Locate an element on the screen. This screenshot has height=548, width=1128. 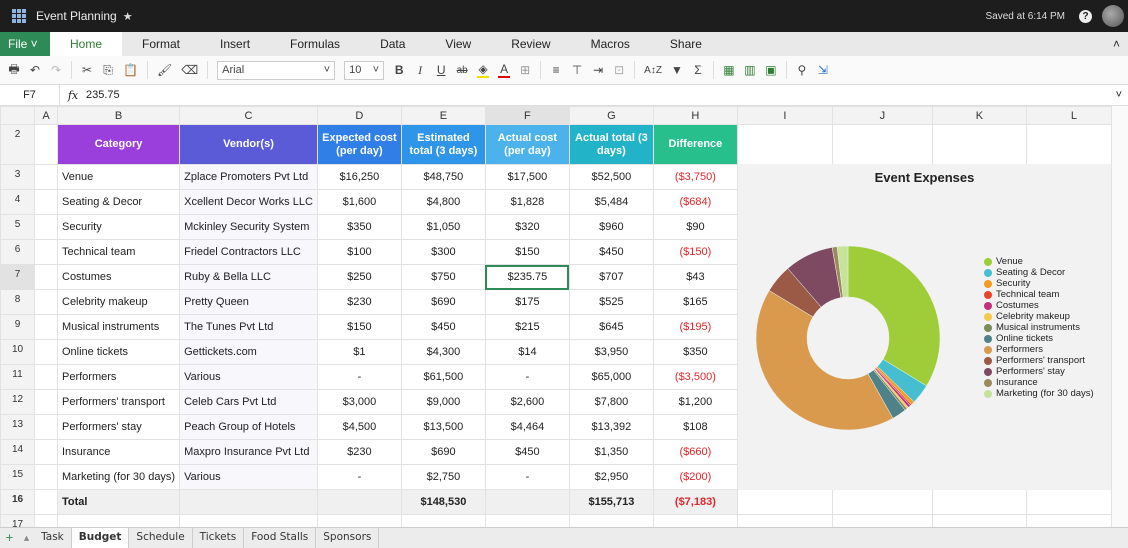
formula-input: 235.75 is located at coordinates (601, 95).